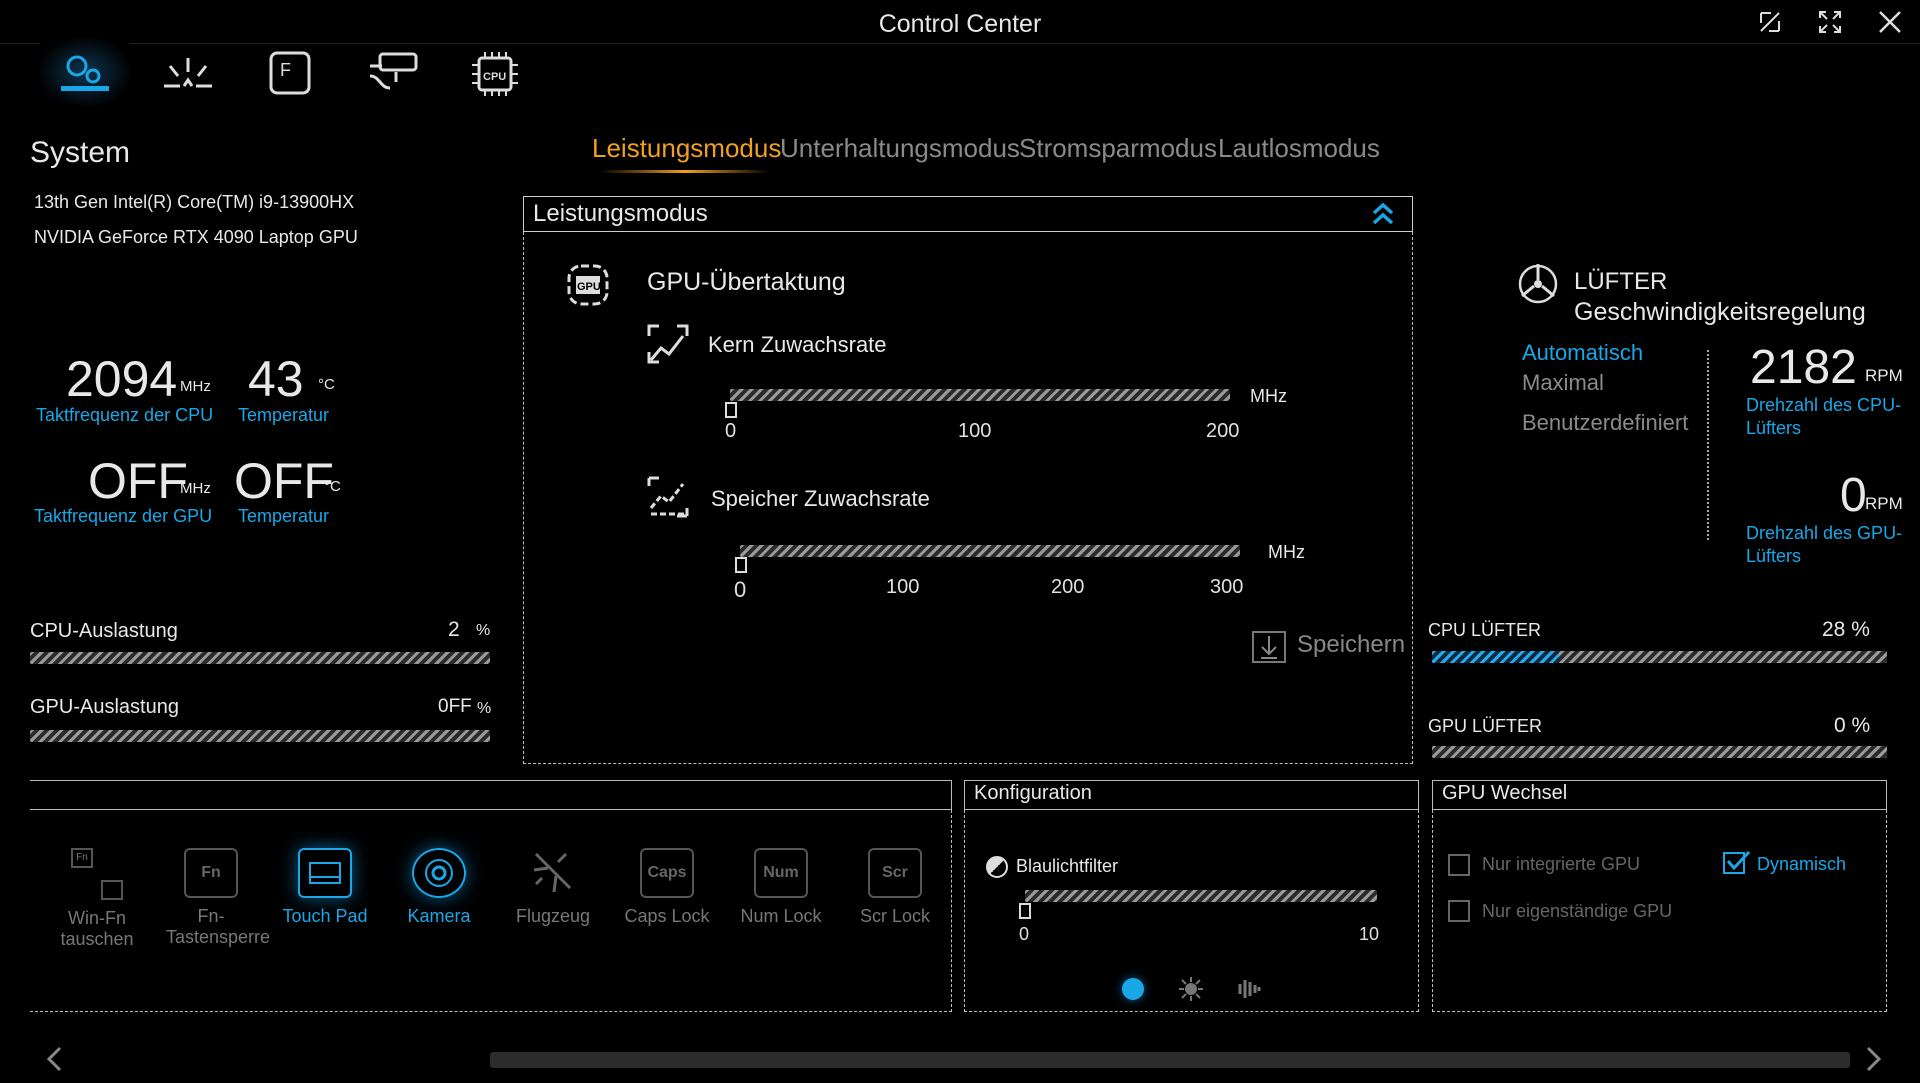 The width and height of the screenshot is (1920, 1083). Describe the element at coordinates (195, 386) in the screenshot. I see `cpu-frequency-unit: MHz` at that location.